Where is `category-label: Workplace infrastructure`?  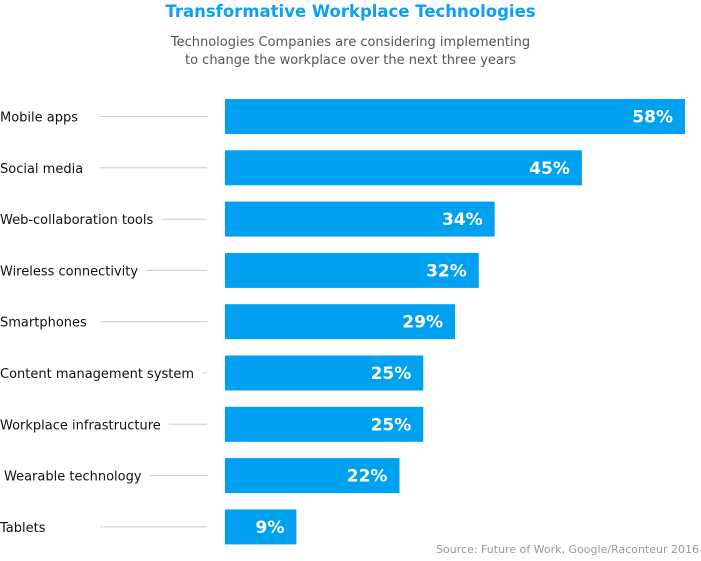
category-label: Workplace infrastructure is located at coordinates (80, 425).